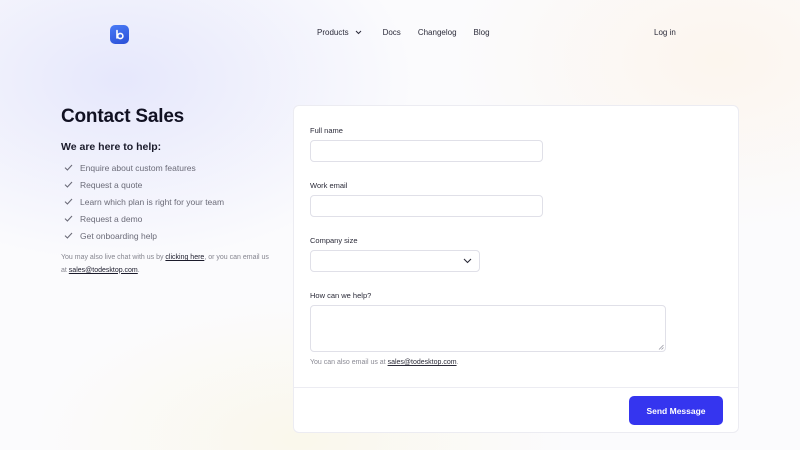 The height and width of the screenshot is (450, 800). I want to click on help-item-label: Enquire about custom features, so click(138, 167).